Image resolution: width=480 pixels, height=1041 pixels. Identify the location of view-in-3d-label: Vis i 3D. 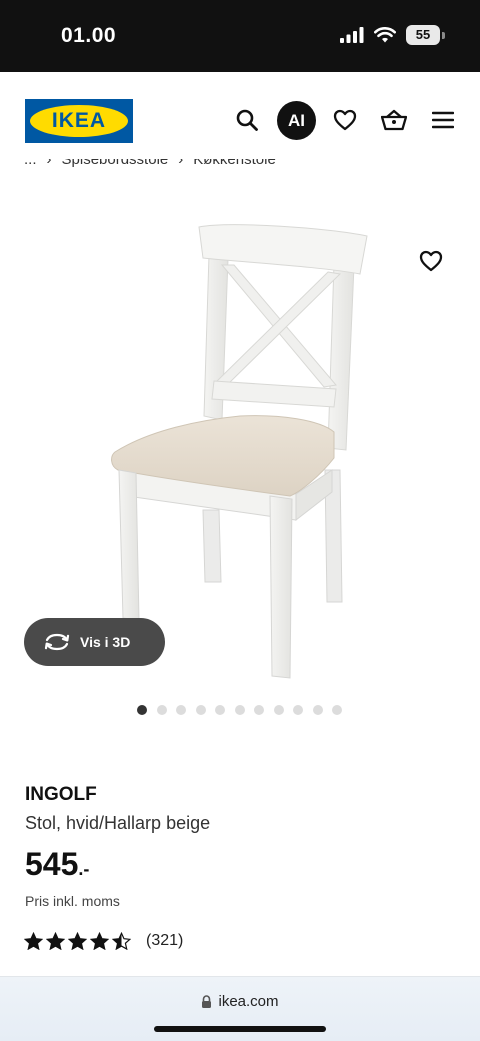
(105, 642).